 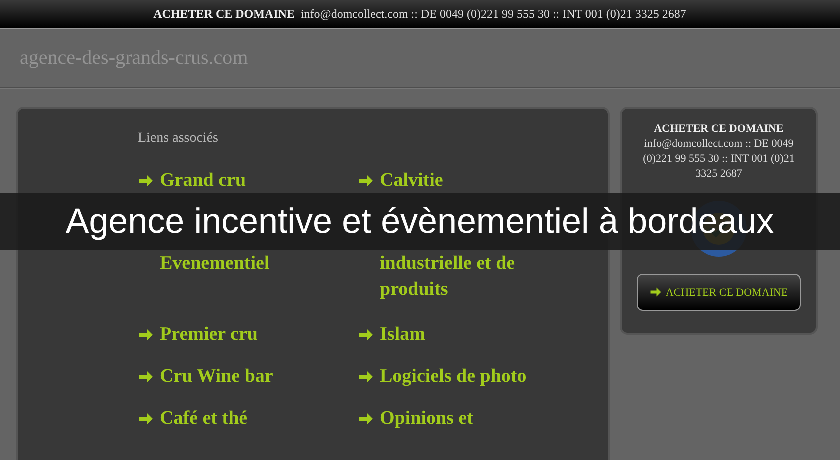 What do you see at coordinates (392, 335) in the screenshot?
I see `related-link: Islam` at bounding box center [392, 335].